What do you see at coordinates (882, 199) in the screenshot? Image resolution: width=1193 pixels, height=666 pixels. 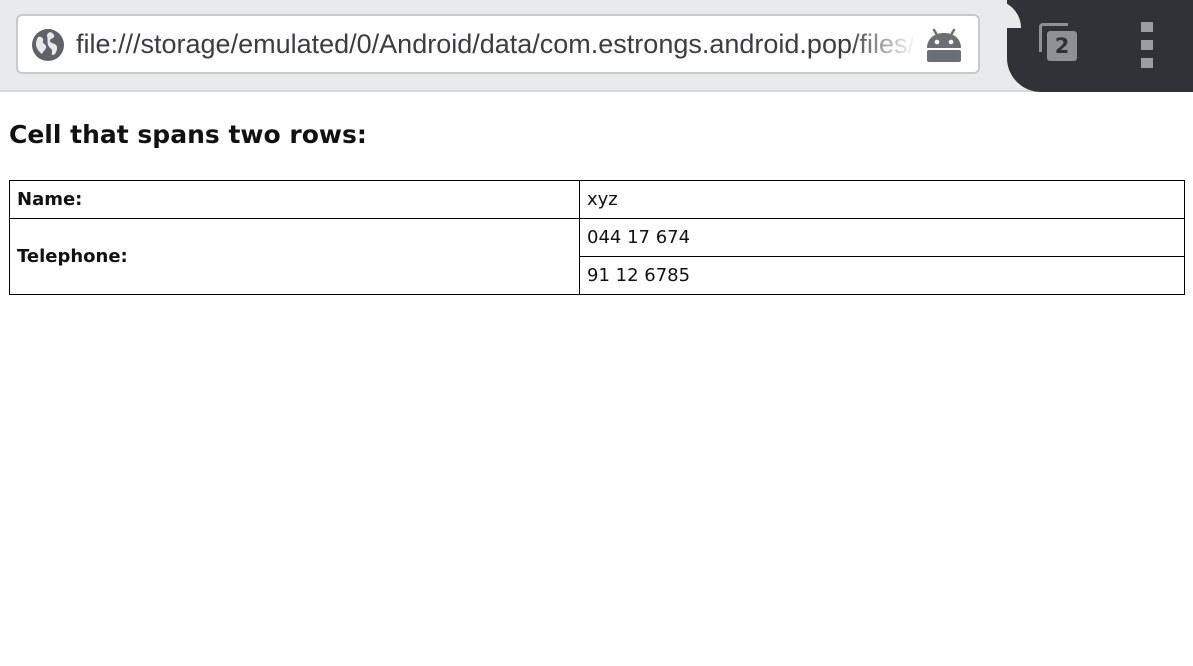 I see `name-value-cell: xyz` at bounding box center [882, 199].